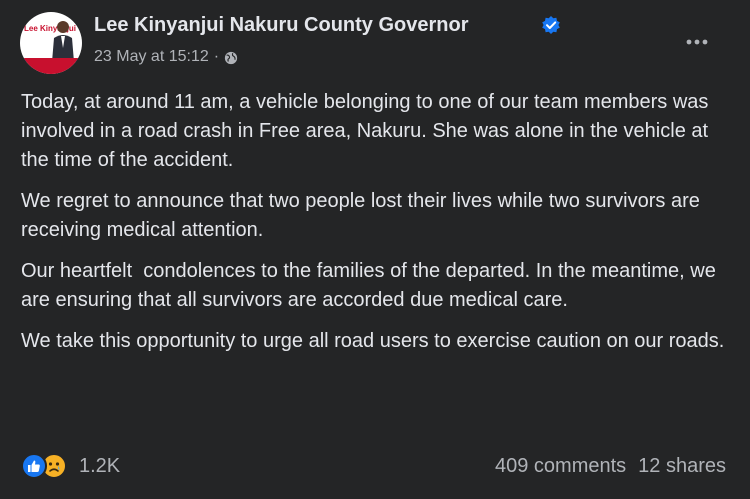  What do you see at coordinates (70, 466) in the screenshot?
I see `reactions-summary: 1.2K` at bounding box center [70, 466].